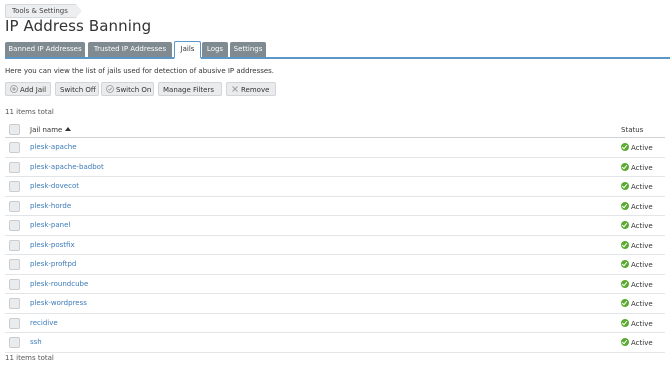 Image resolution: width=670 pixels, height=368 pixels. What do you see at coordinates (335, 130) in the screenshot?
I see `table-header: Jail name Status` at bounding box center [335, 130].